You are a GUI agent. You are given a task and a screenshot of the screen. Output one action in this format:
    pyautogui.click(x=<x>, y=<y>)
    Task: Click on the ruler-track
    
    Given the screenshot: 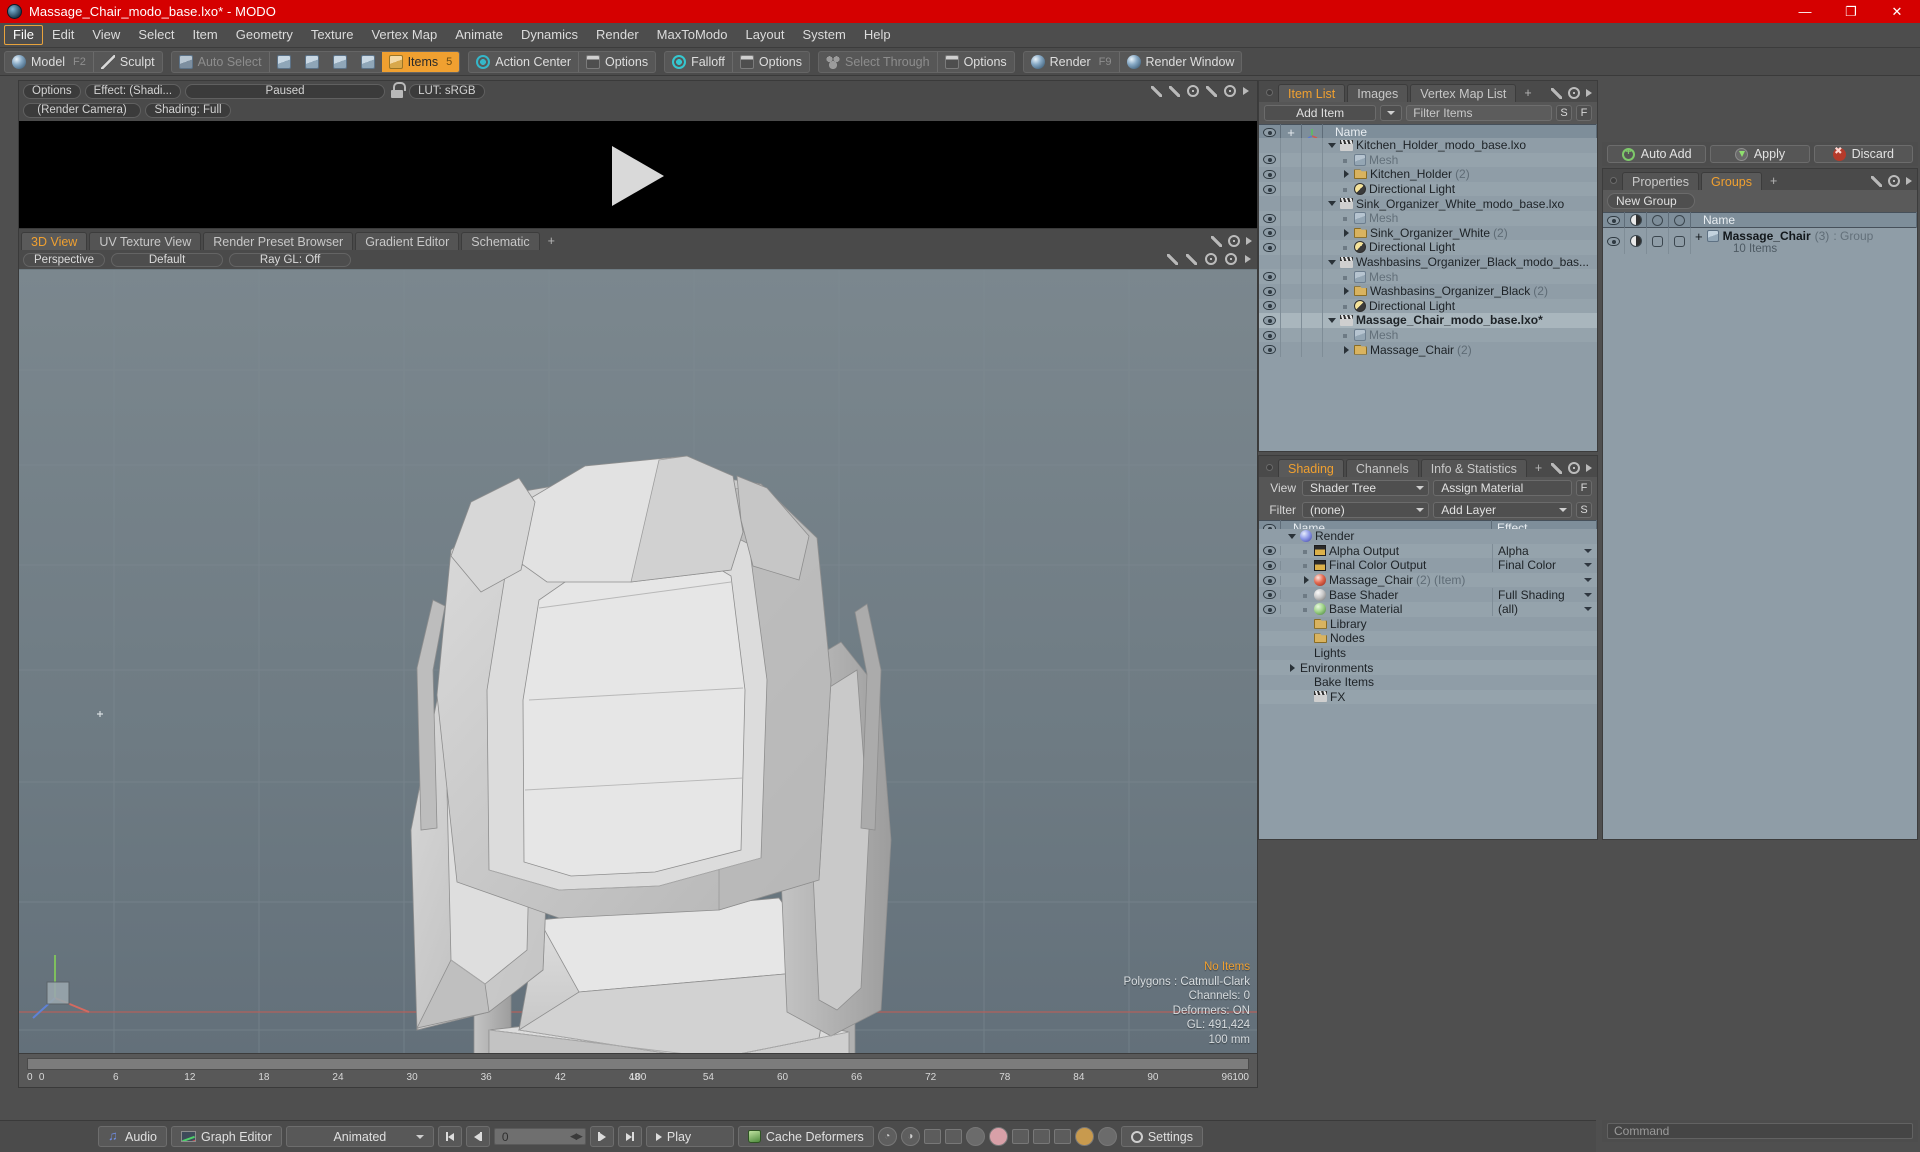 What is the action you would take?
    pyautogui.click(x=638, y=1064)
    